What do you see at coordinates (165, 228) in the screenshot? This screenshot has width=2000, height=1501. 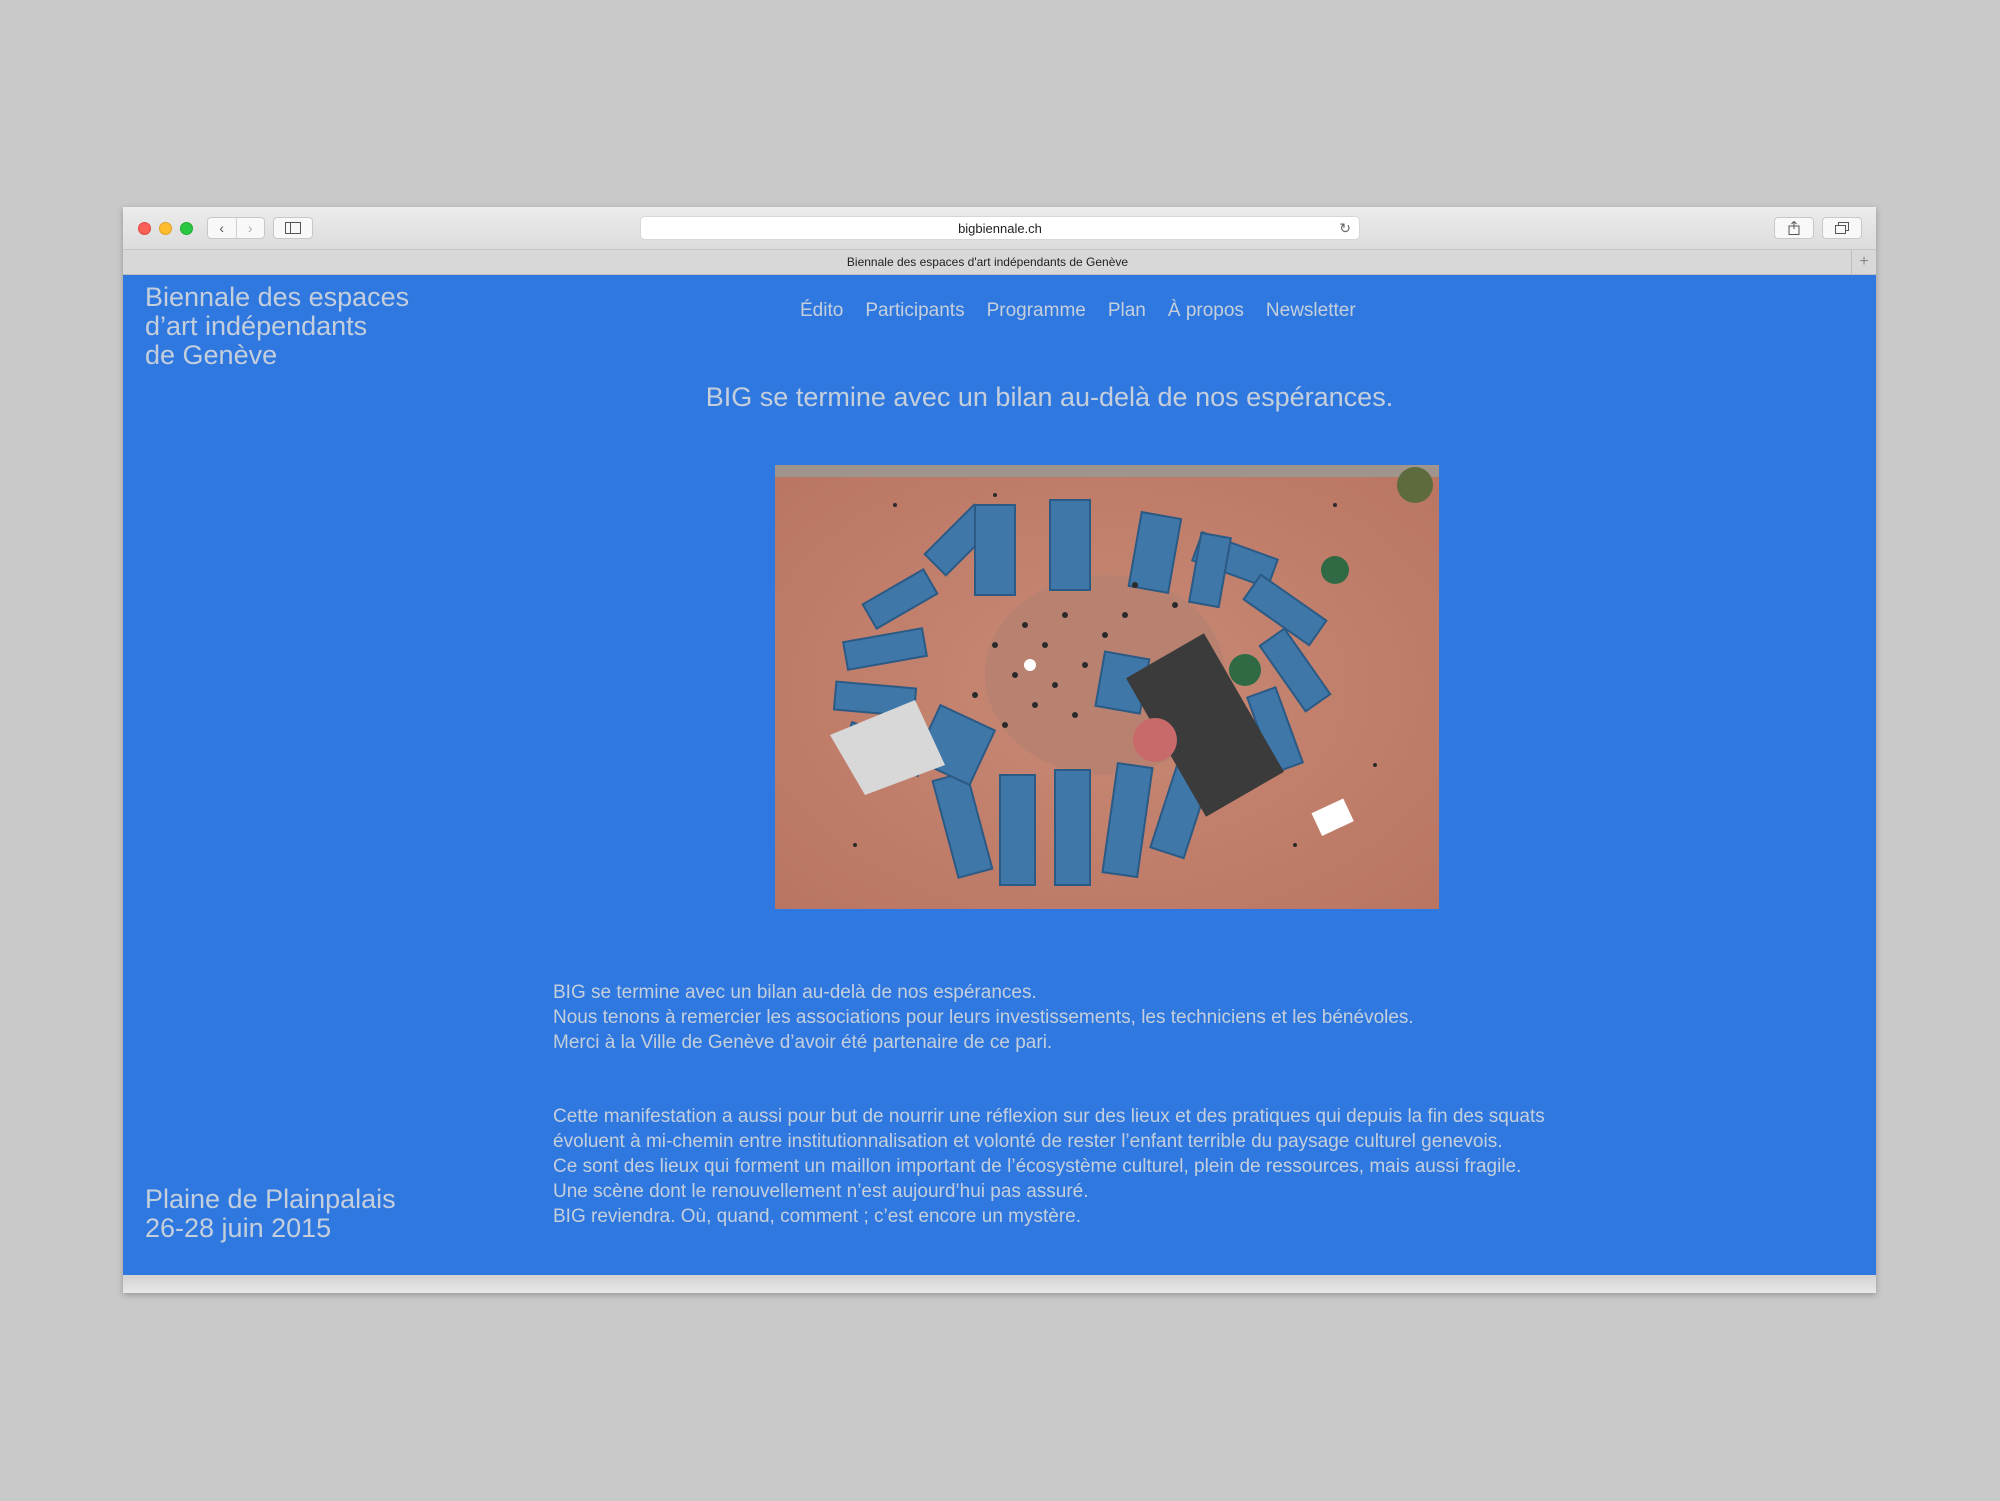 I see `minimize-window-button` at bounding box center [165, 228].